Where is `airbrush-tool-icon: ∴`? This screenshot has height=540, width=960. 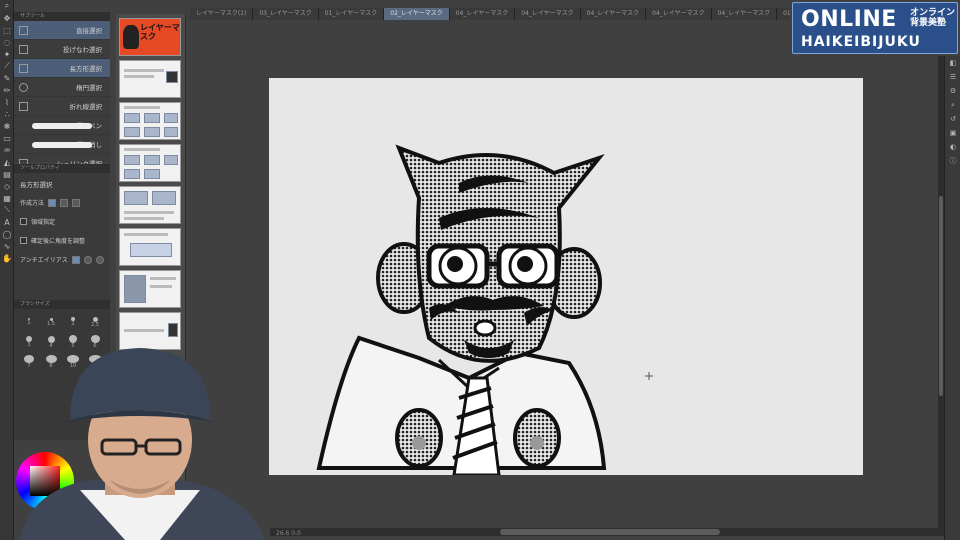 airbrush-tool-icon: ∴ is located at coordinates (7, 114).